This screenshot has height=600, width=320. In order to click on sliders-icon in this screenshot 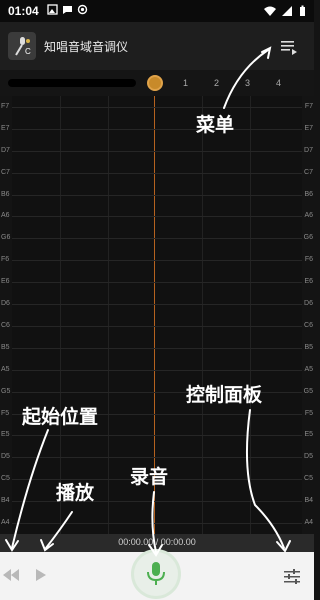, I will do `click(292, 576)`.